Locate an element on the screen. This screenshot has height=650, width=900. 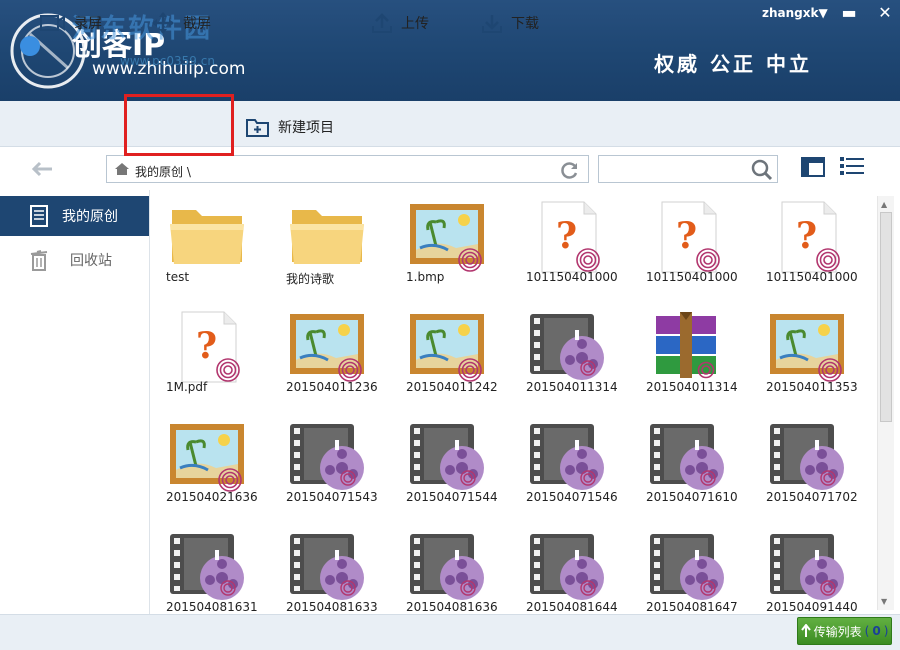
minimize-button: ▬ is located at coordinates (849, 13).